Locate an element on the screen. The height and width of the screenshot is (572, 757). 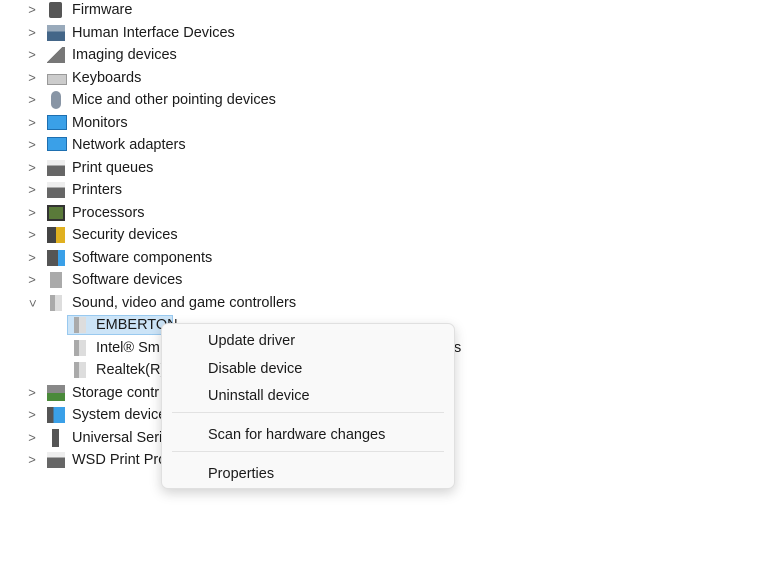
security-icon is located at coordinates (56, 235).